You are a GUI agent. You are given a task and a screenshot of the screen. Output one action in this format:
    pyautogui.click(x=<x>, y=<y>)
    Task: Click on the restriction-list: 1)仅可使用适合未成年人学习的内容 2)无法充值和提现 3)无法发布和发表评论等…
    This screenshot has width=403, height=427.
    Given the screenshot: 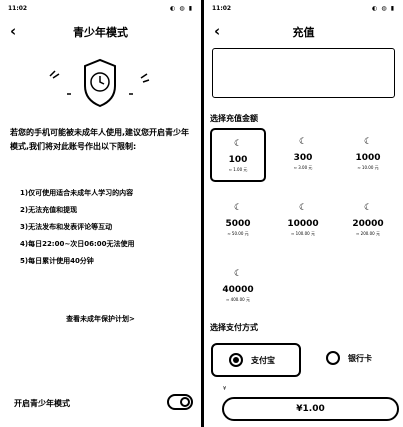 What is the action you would take?
    pyautogui.click(x=105, y=229)
    